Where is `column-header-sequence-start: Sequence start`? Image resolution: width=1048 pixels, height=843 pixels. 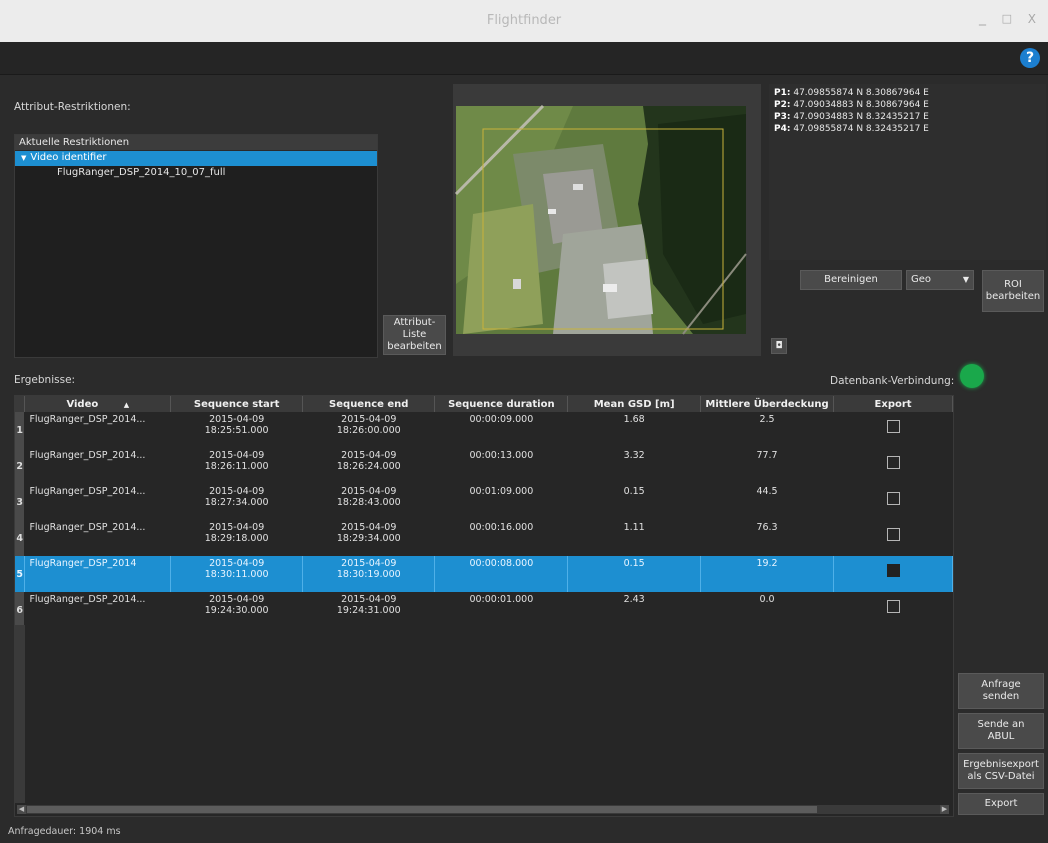 column-header-sequence-start: Sequence start is located at coordinates (237, 404).